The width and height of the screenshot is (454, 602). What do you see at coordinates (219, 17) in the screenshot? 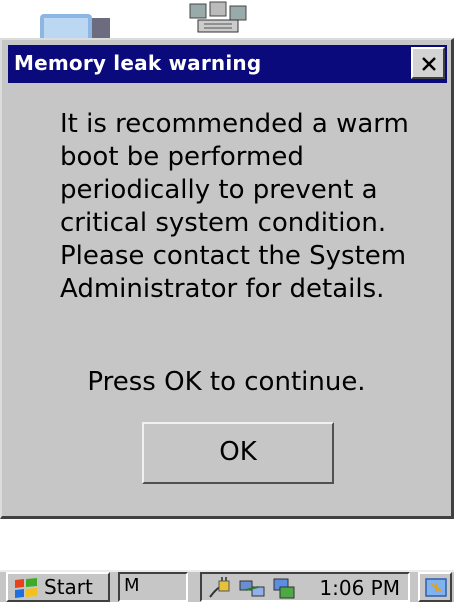
I see `network-neighborhood-icon` at bounding box center [219, 17].